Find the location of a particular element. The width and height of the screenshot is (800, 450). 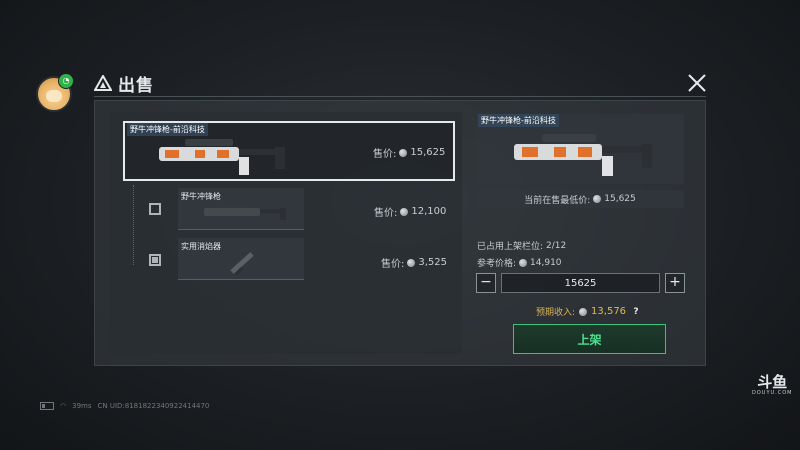

item-card-main: 野牛冲锋枪-前沿科技 售价: 15,625 is located at coordinates (289, 151).